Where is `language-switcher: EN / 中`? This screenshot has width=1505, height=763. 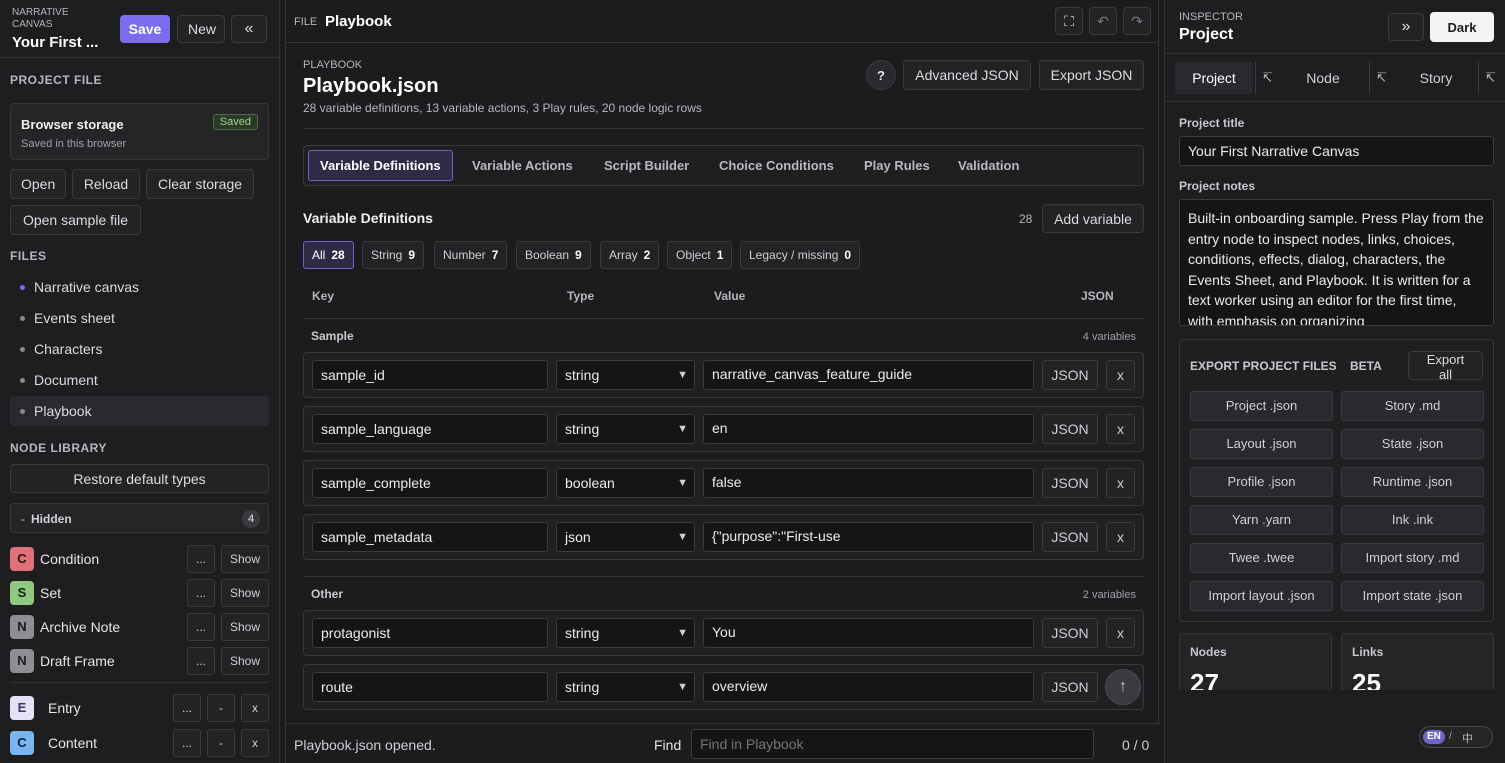
language-switcher: EN / 中 is located at coordinates (1456, 737).